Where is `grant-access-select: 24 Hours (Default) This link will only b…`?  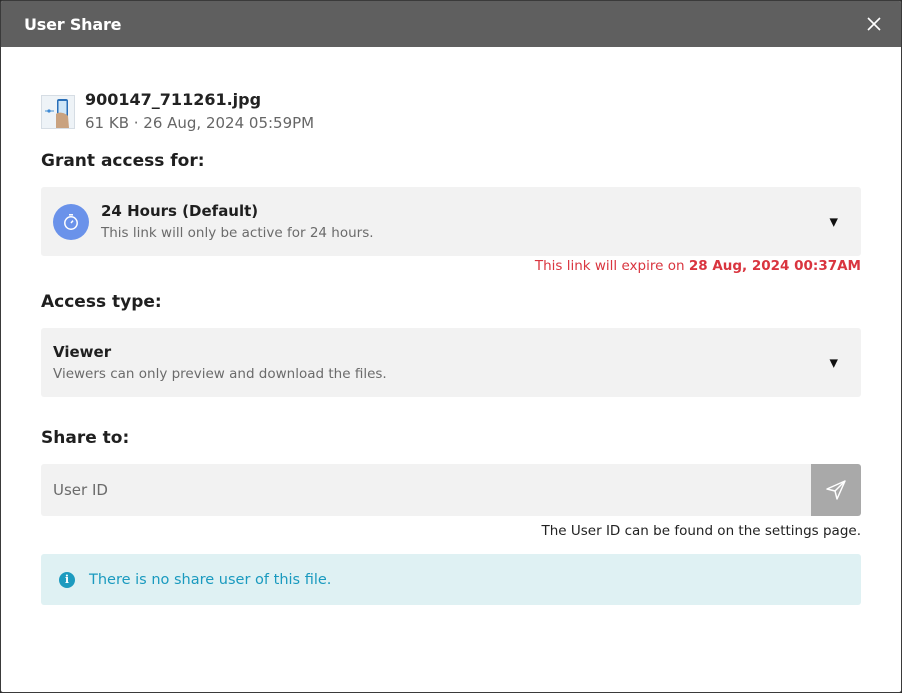
grant-access-select: 24 Hours (Default) This link will only b… is located at coordinates (451, 221).